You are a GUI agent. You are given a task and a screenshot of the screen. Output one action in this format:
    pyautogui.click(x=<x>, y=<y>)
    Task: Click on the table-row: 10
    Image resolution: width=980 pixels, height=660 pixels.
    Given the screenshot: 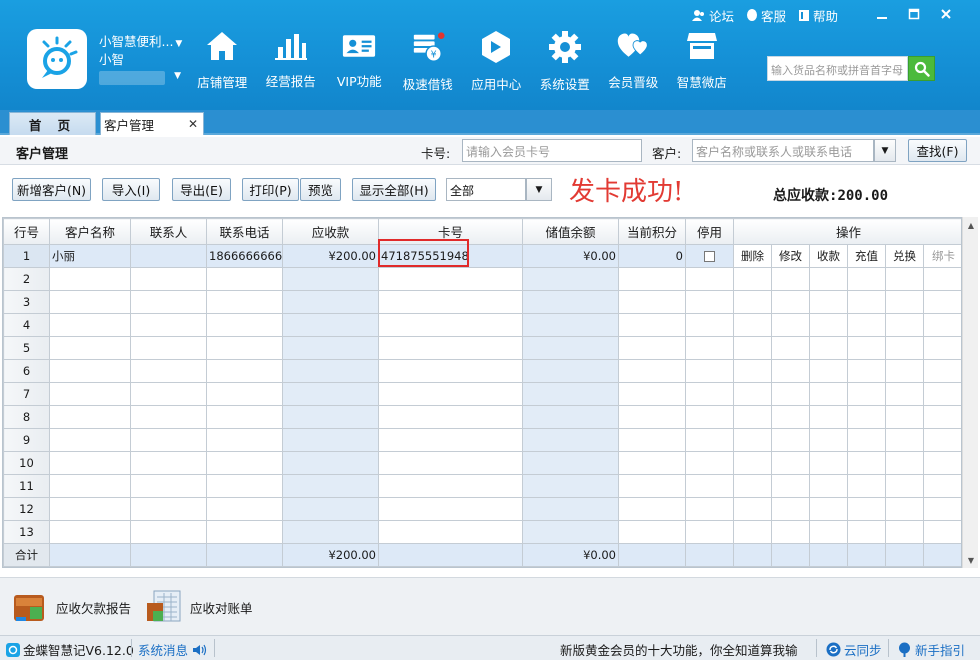 What is the action you would take?
    pyautogui.click(x=482, y=463)
    